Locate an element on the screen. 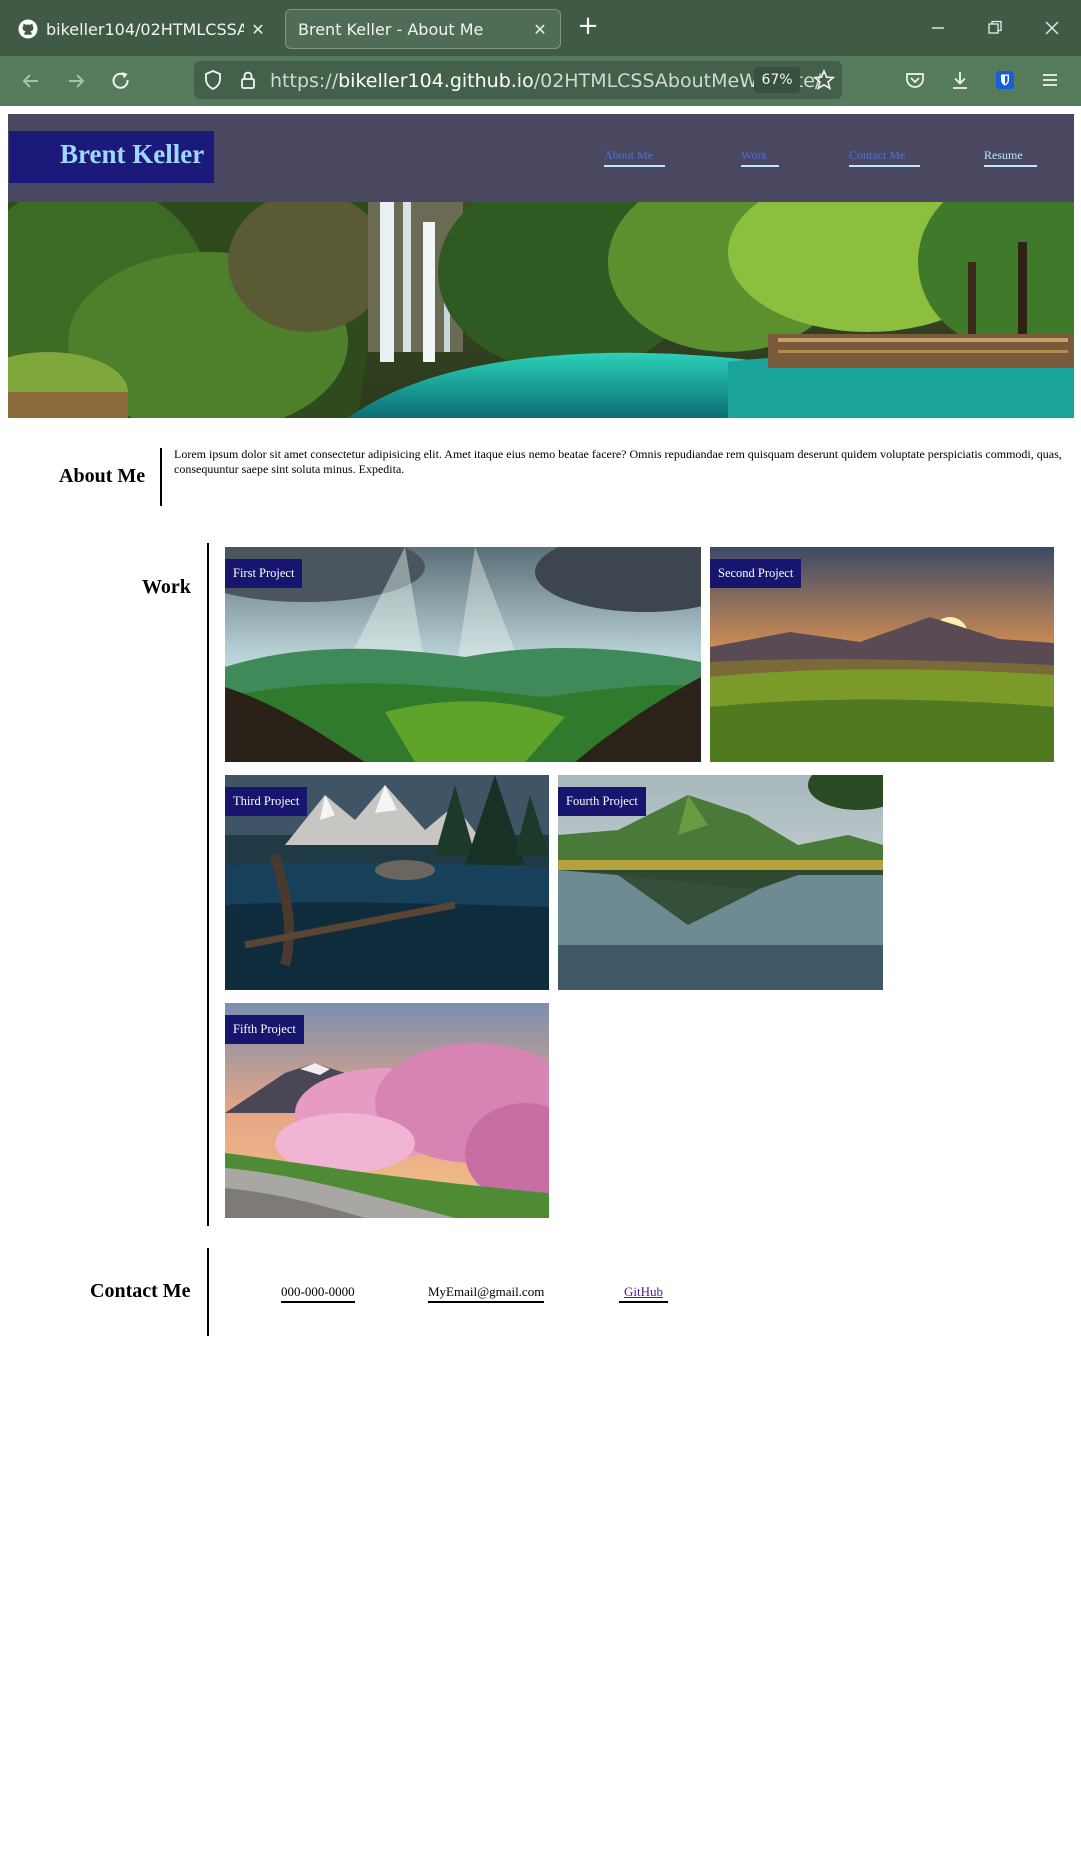 Image resolution: width=1081 pixels, height=1860 pixels. lock-icon is located at coordinates (248, 80).